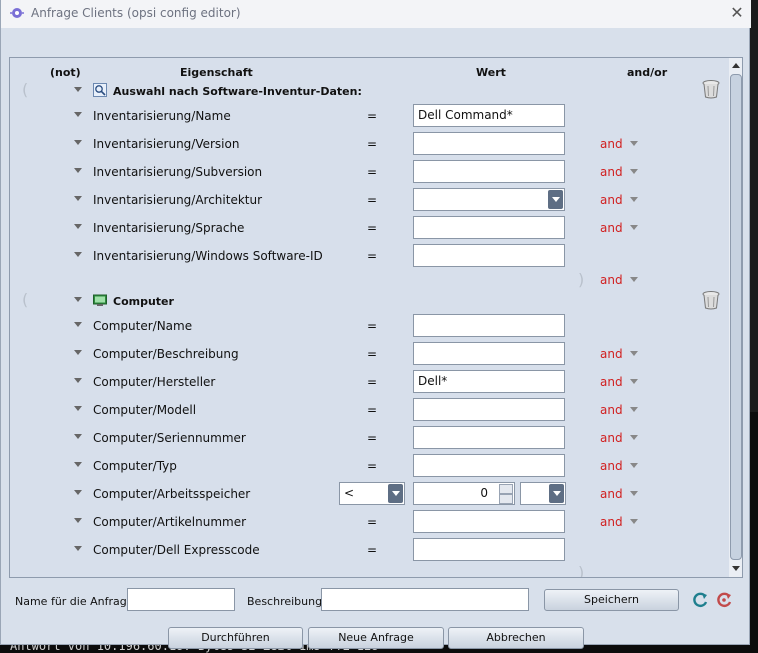 The height and width of the screenshot is (653, 758). What do you see at coordinates (143, 301) in the screenshot?
I see `group-label: Computer` at bounding box center [143, 301].